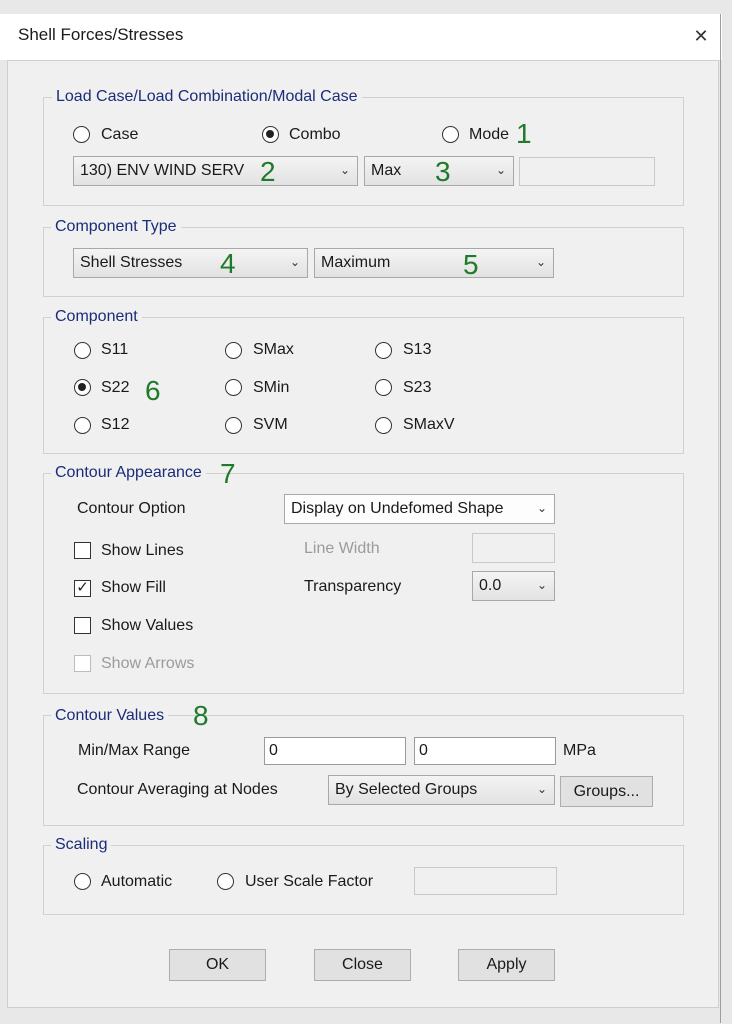 This screenshot has height=1024, width=732. Describe the element at coordinates (363, 770) in the screenshot. I see `contour-values-group` at that location.